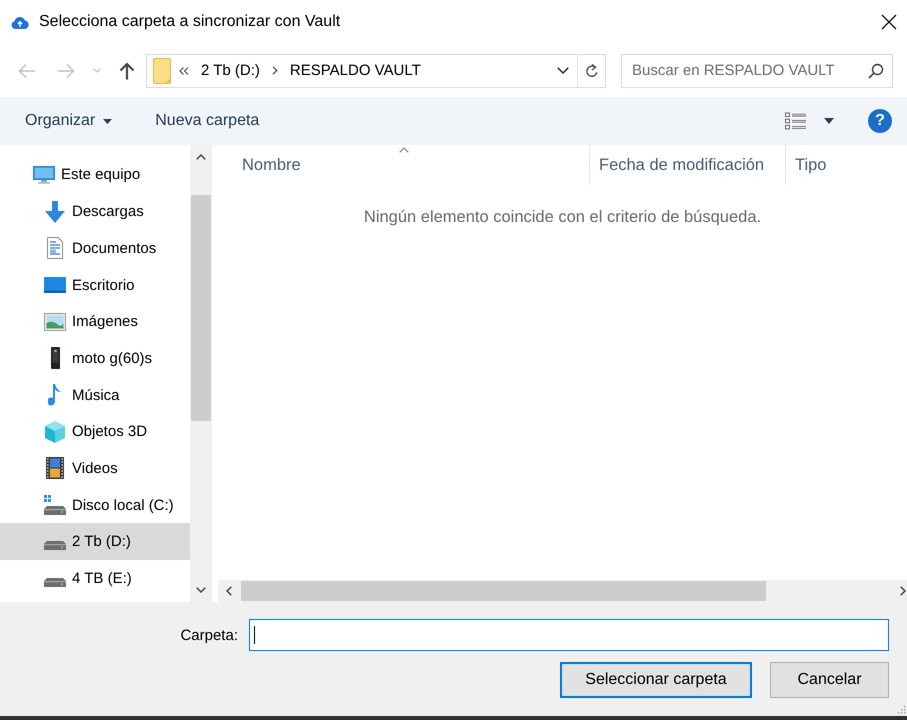  Describe the element at coordinates (55, 321) in the screenshot. I see `landscape-picture-icon` at that location.